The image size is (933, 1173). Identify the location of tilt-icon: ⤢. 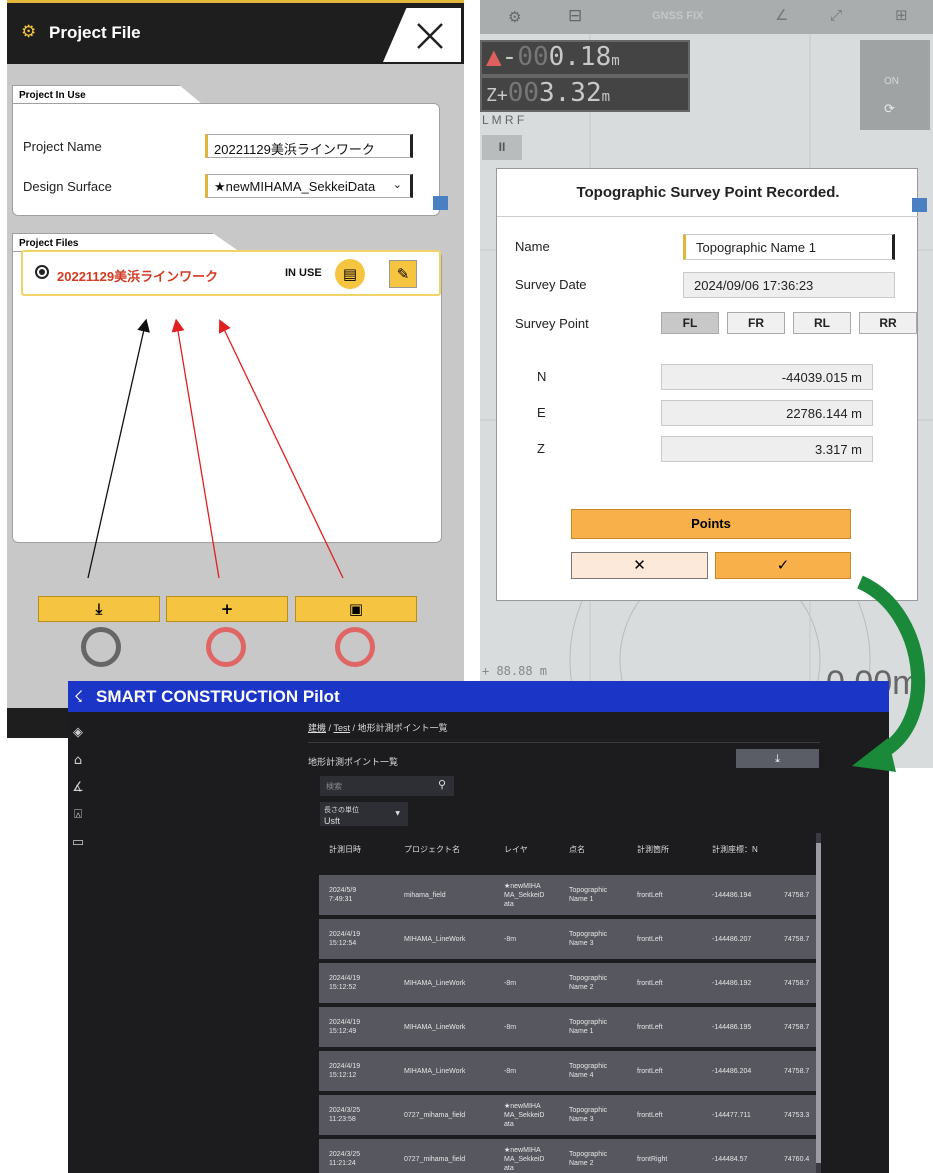
(836, 15).